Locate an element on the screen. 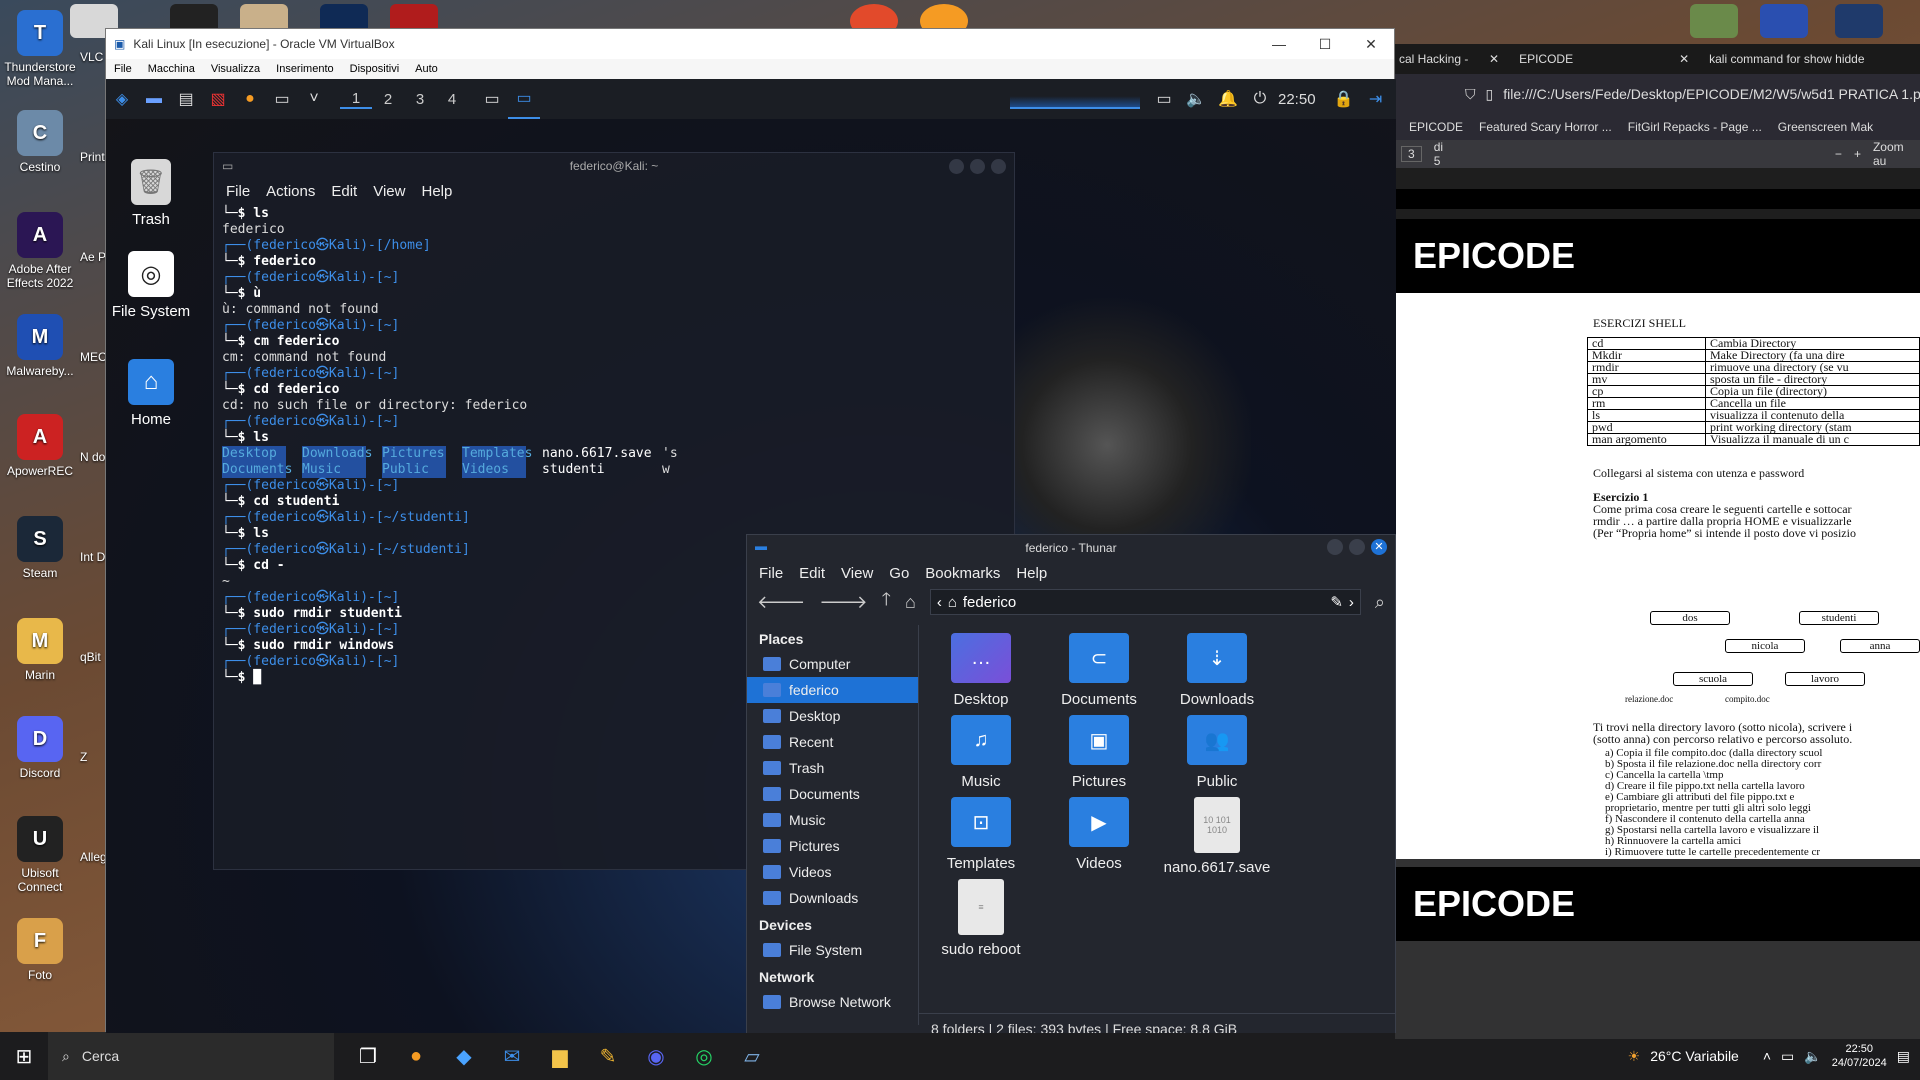 The width and height of the screenshot is (1920, 1080). file-item: … Desktop is located at coordinates (981, 670).